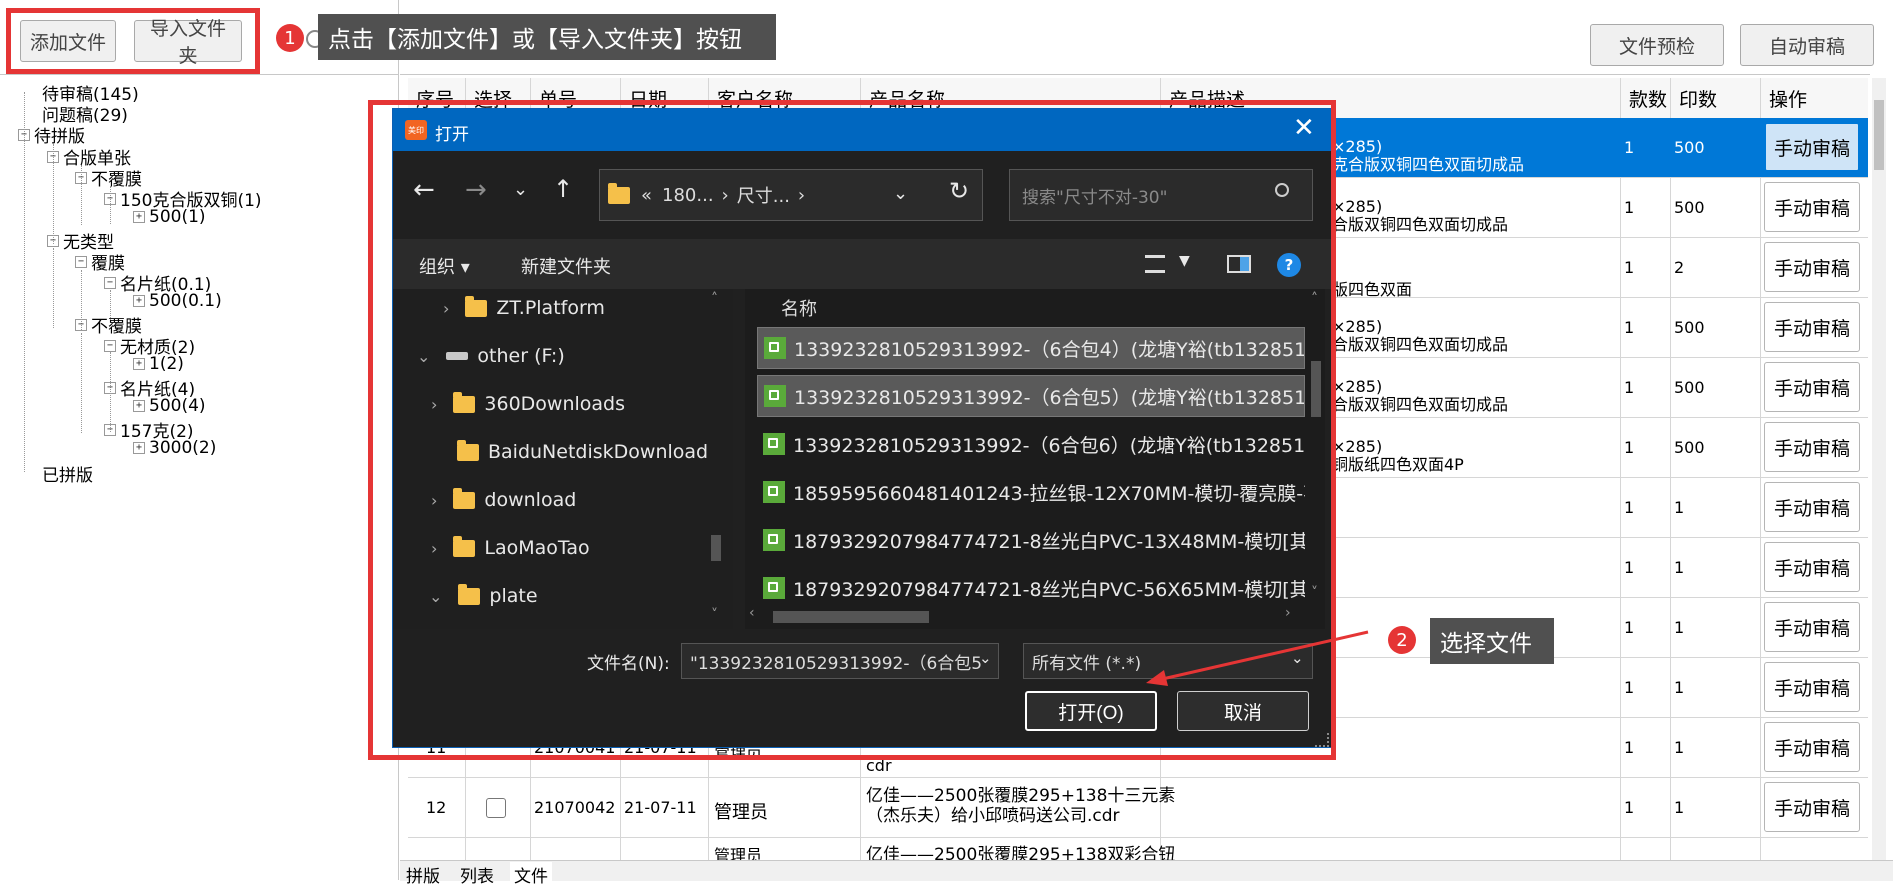 The image size is (1893, 887). Describe the element at coordinates (199, 74) in the screenshot. I see `toolbar-divider` at that location.